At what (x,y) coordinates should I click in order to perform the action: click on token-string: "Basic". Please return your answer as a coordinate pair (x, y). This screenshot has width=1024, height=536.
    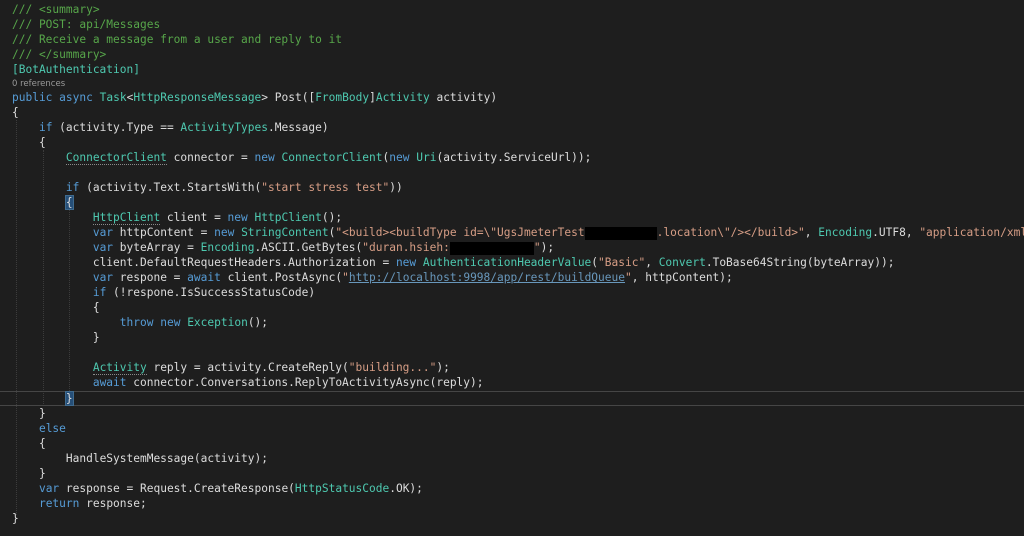
    Looking at the image, I should click on (622, 262).